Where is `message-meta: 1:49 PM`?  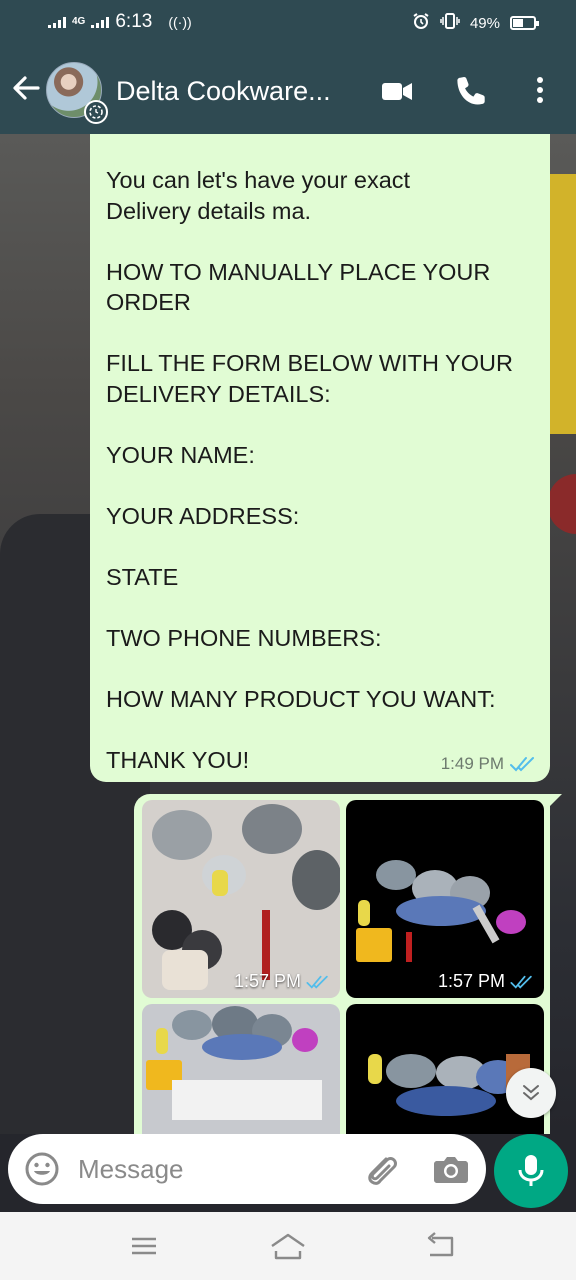 message-meta: 1:49 PM is located at coordinates (488, 764).